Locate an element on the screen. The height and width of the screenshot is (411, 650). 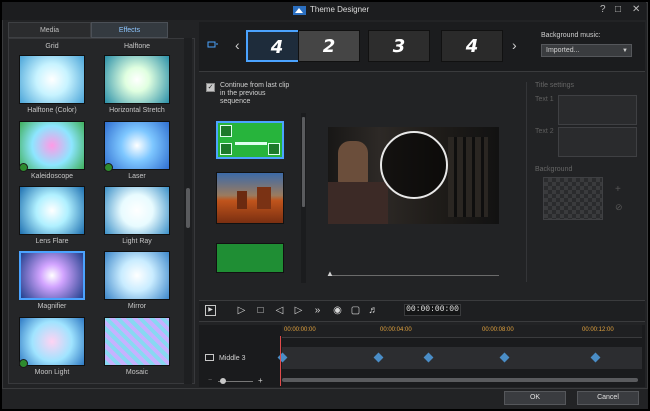
continue-checkbox: ✓ is located at coordinates (210, 87).